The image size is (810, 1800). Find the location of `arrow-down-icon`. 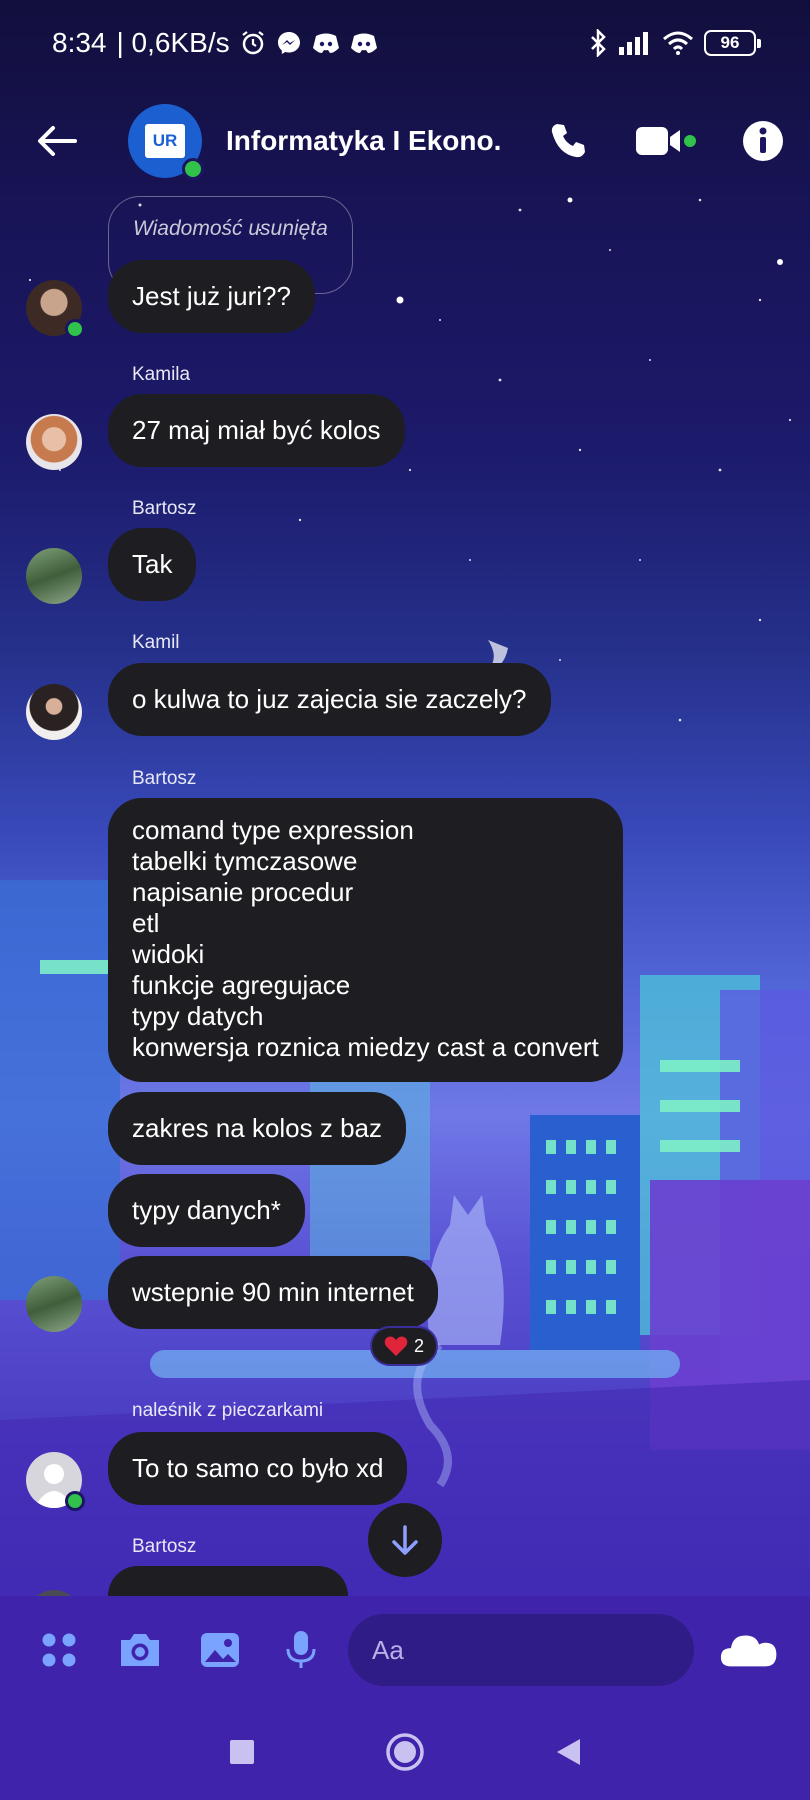

arrow-down-icon is located at coordinates (405, 1540).